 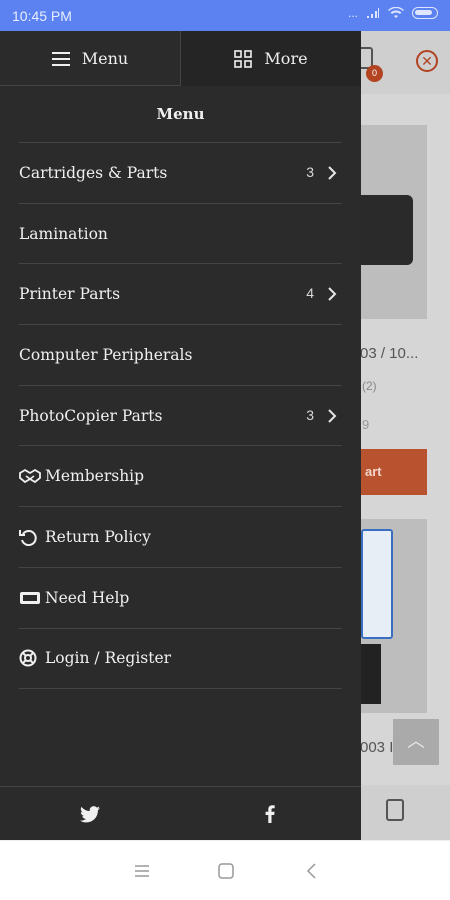 I want to click on menu-item-need-help: Need Help, so click(x=180, y=598).